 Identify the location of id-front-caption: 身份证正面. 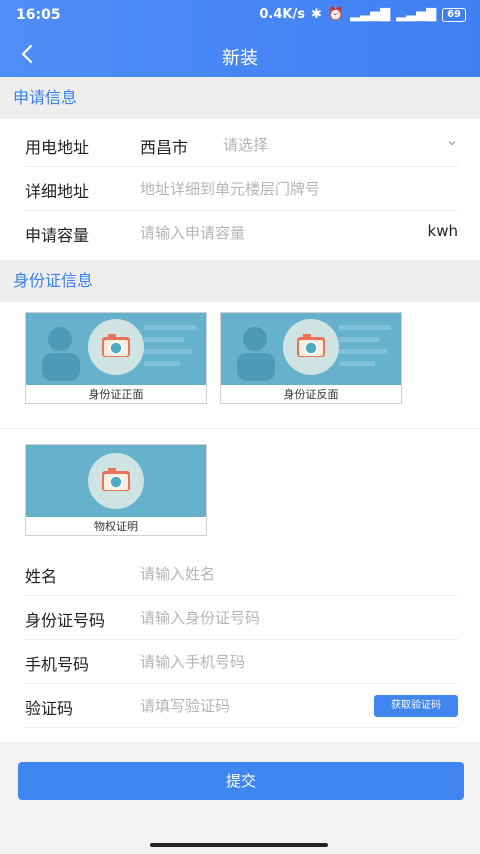
(116, 394).